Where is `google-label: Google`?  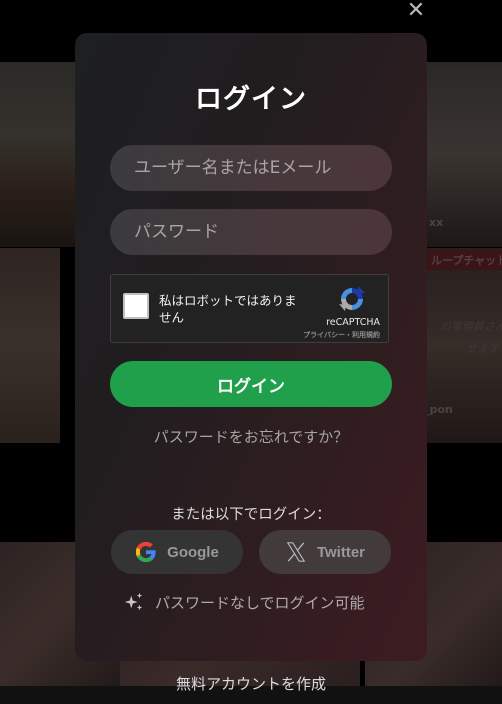
google-label: Google is located at coordinates (193, 552).